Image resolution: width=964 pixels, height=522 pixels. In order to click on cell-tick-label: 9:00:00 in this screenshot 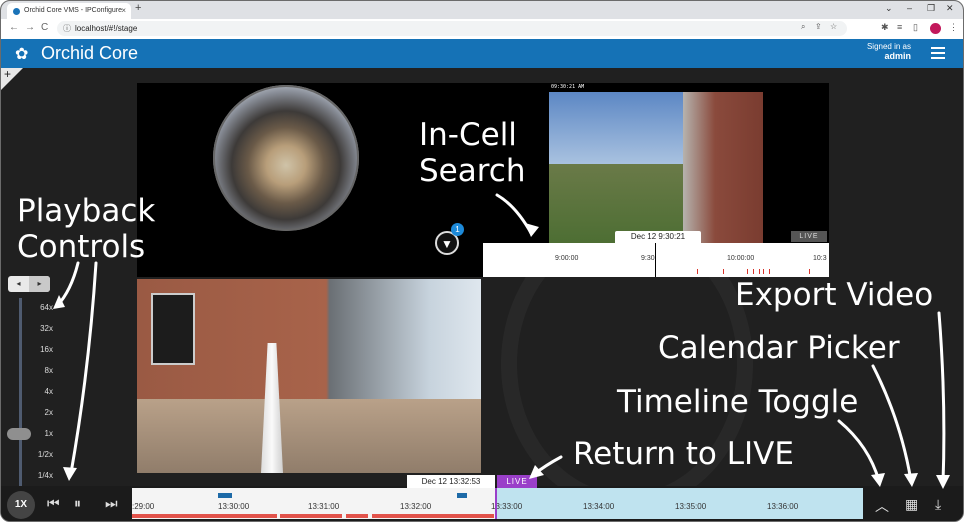, I will do `click(567, 258)`.